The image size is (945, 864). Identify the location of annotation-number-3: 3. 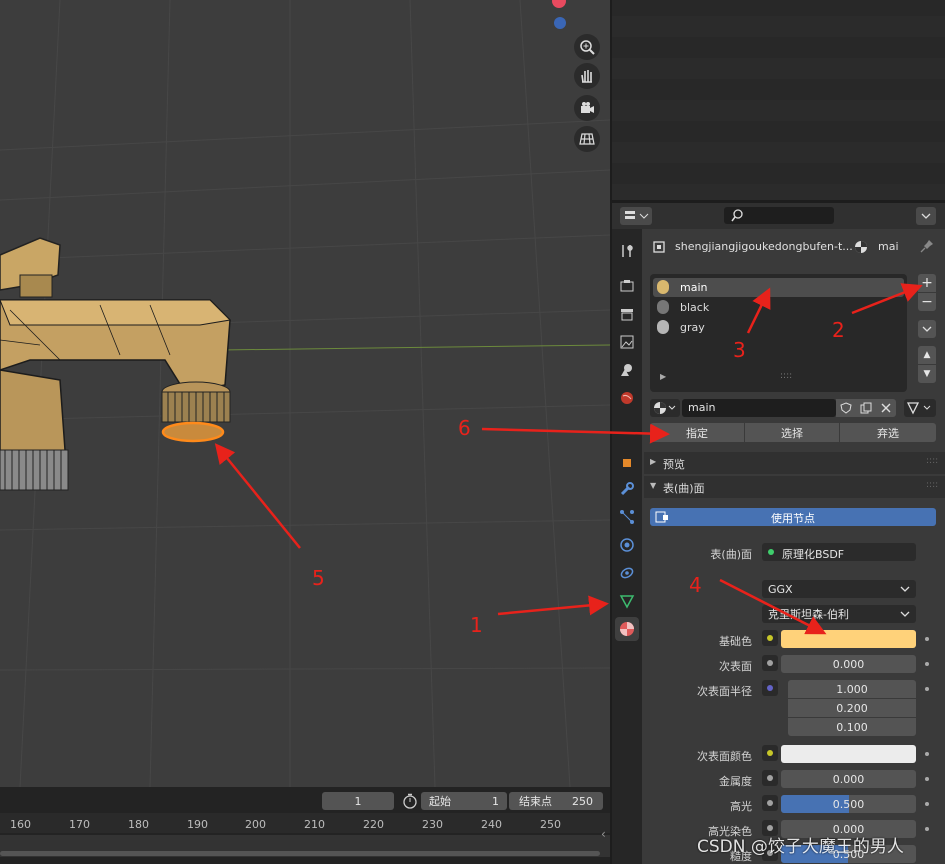
(739, 350).